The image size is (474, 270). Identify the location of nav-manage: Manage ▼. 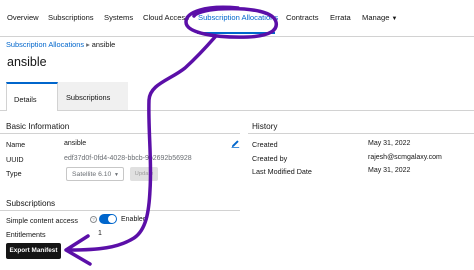
(379, 17).